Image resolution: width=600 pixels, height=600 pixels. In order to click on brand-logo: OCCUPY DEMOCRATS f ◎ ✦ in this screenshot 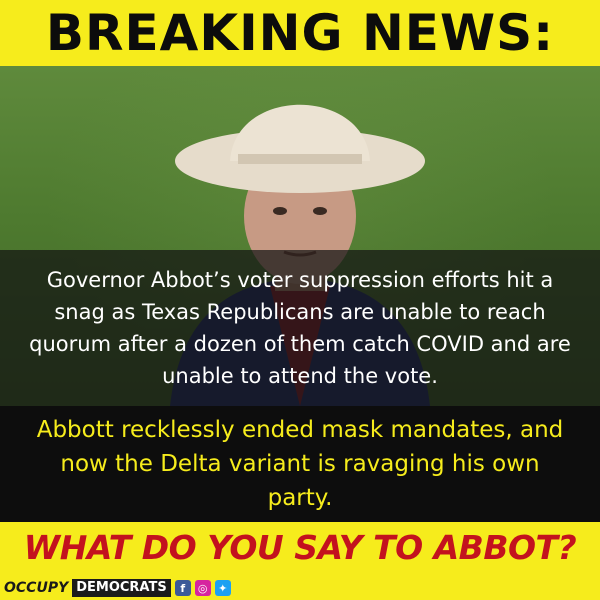, I will do `click(117, 588)`.